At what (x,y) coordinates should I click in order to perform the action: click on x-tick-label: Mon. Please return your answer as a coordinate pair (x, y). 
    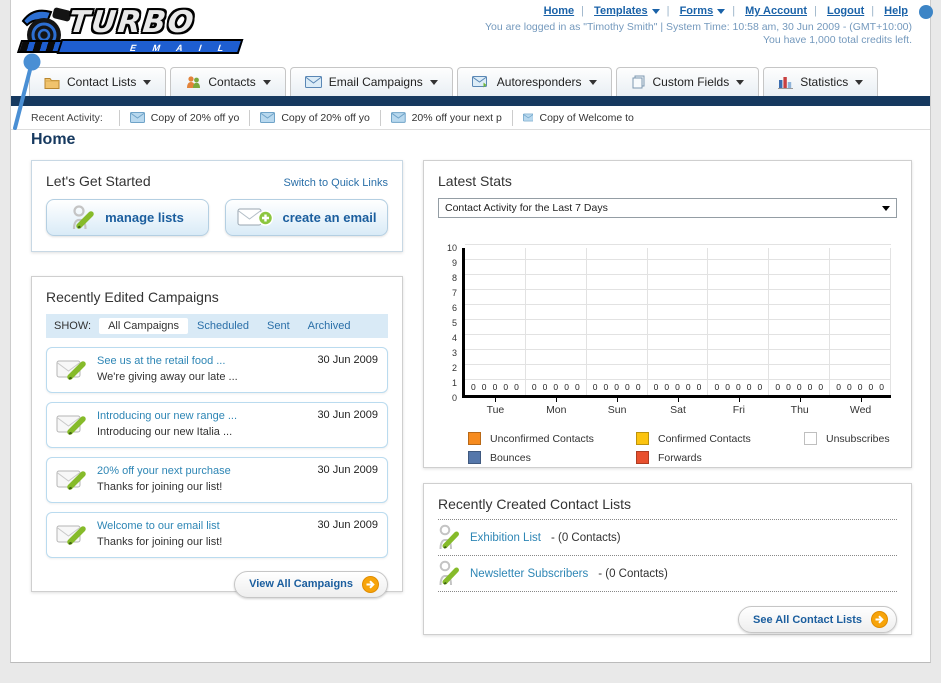
    Looking at the image, I should click on (556, 407).